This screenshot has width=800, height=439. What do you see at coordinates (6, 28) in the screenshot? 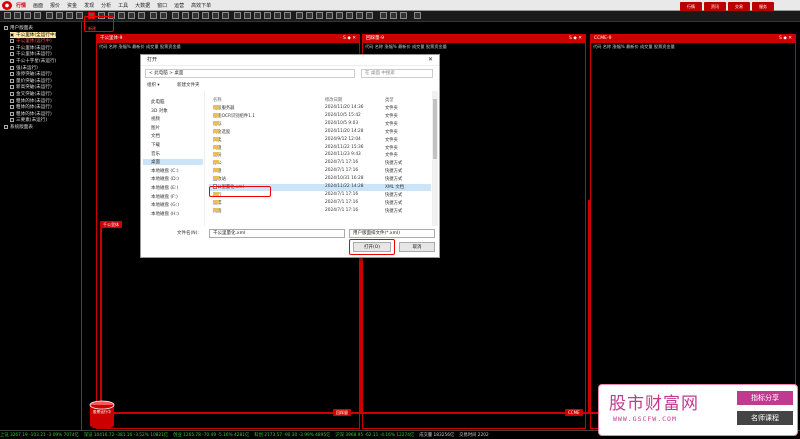
I see `expand-icon` at bounding box center [6, 28].